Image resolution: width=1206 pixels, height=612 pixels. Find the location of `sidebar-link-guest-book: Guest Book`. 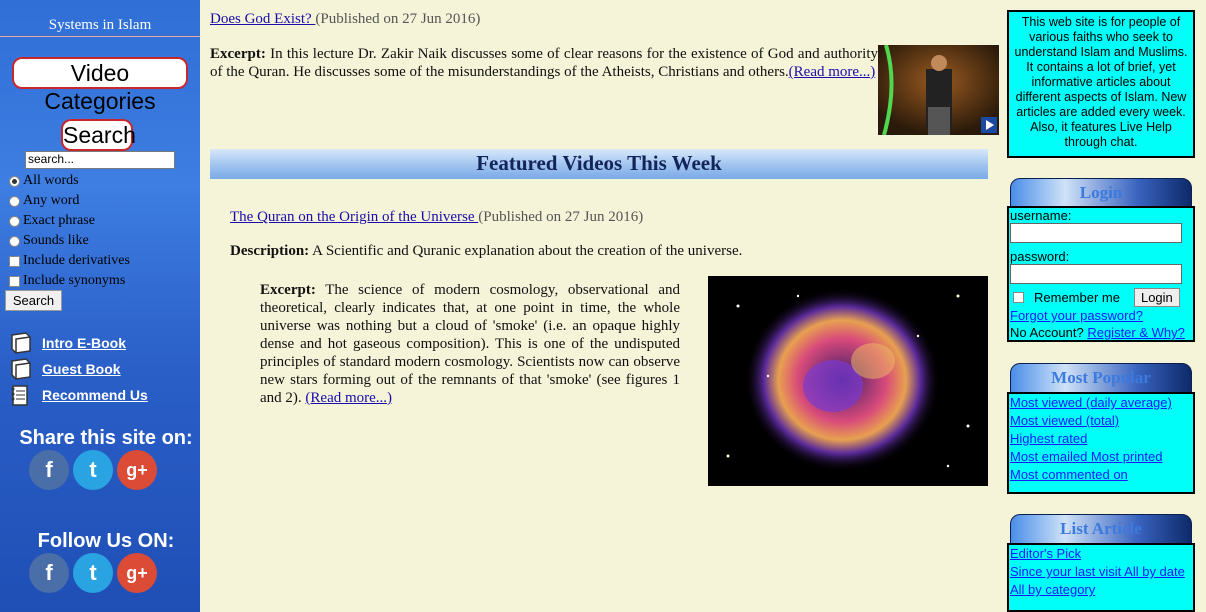

sidebar-link-guest-book: Guest Book is located at coordinates (64, 369).